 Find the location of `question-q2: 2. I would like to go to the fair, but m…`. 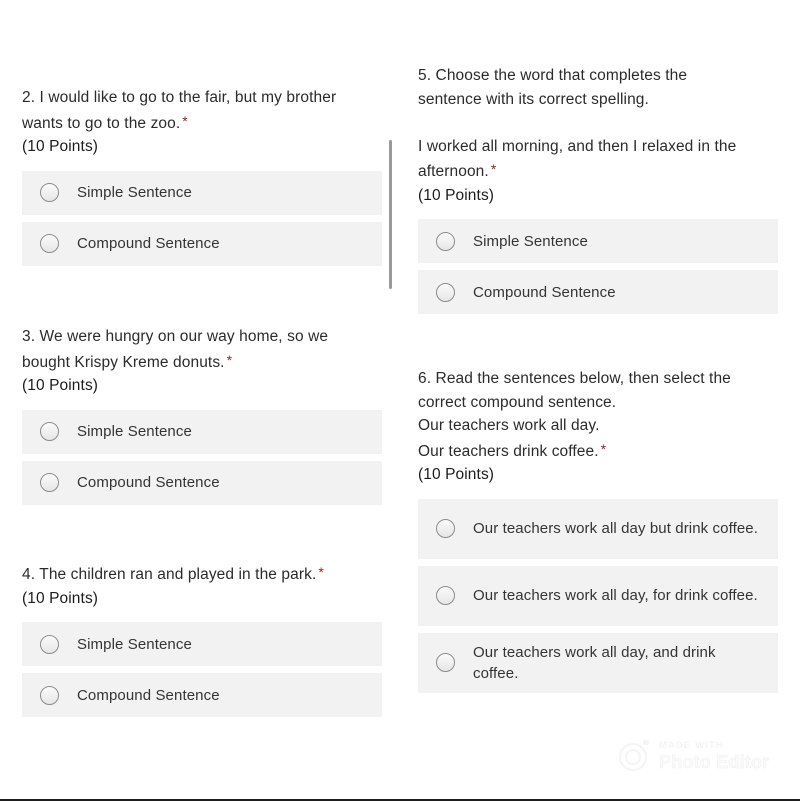

question-q2: 2. I would like to go to the fair, but m… is located at coordinates (202, 179).